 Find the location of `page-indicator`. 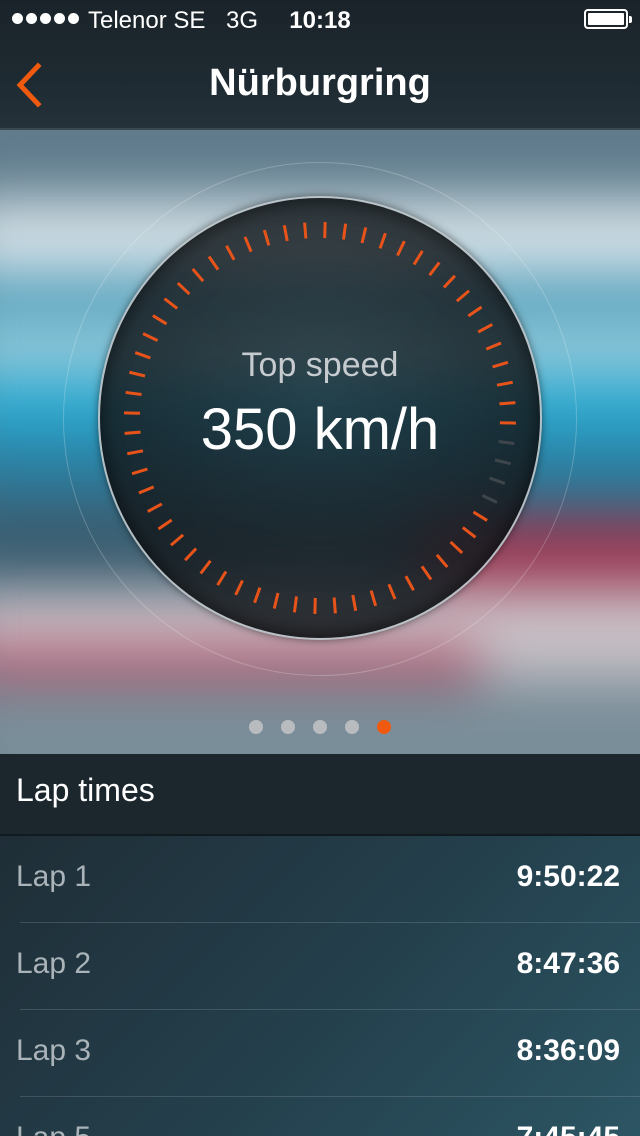

page-indicator is located at coordinates (320, 727).